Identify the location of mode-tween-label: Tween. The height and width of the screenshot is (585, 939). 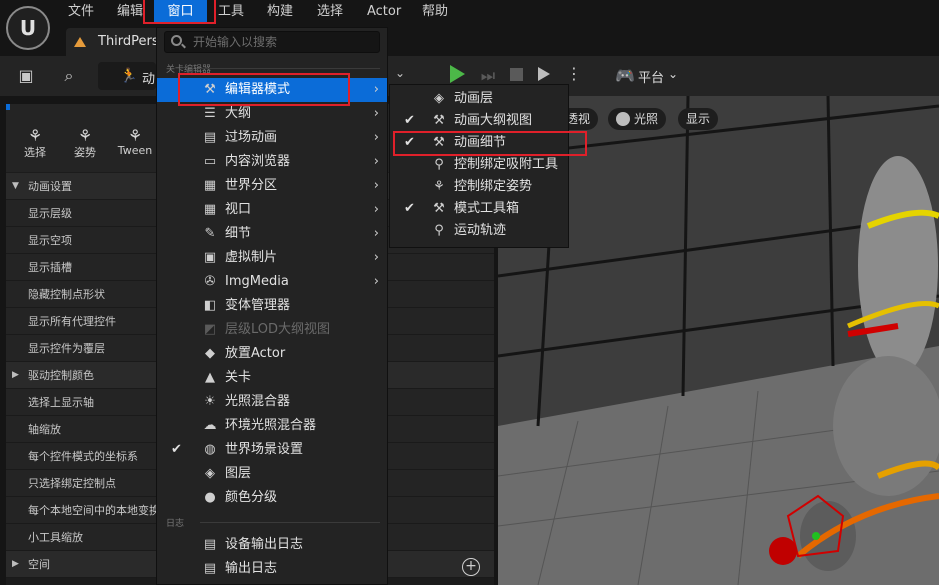
(135, 150).